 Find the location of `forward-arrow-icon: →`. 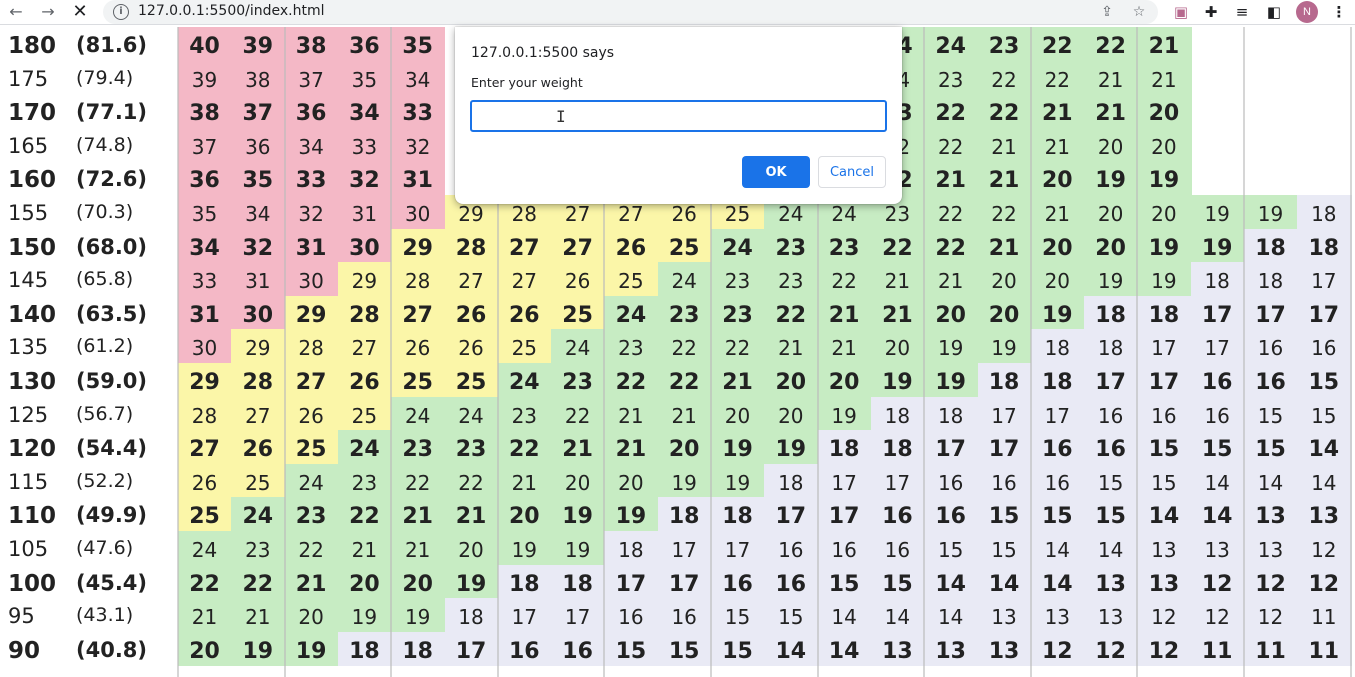

forward-arrow-icon: → is located at coordinates (48, 12).